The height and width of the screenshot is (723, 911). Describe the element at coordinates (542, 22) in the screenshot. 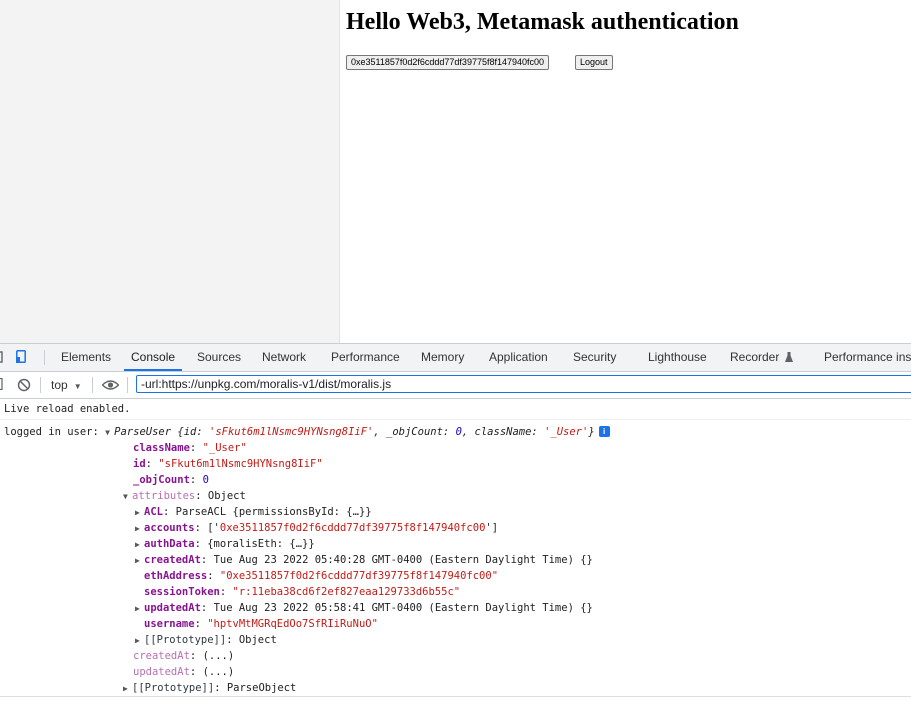

I see `page-title: Hello Web3, Metamask authentication` at that location.